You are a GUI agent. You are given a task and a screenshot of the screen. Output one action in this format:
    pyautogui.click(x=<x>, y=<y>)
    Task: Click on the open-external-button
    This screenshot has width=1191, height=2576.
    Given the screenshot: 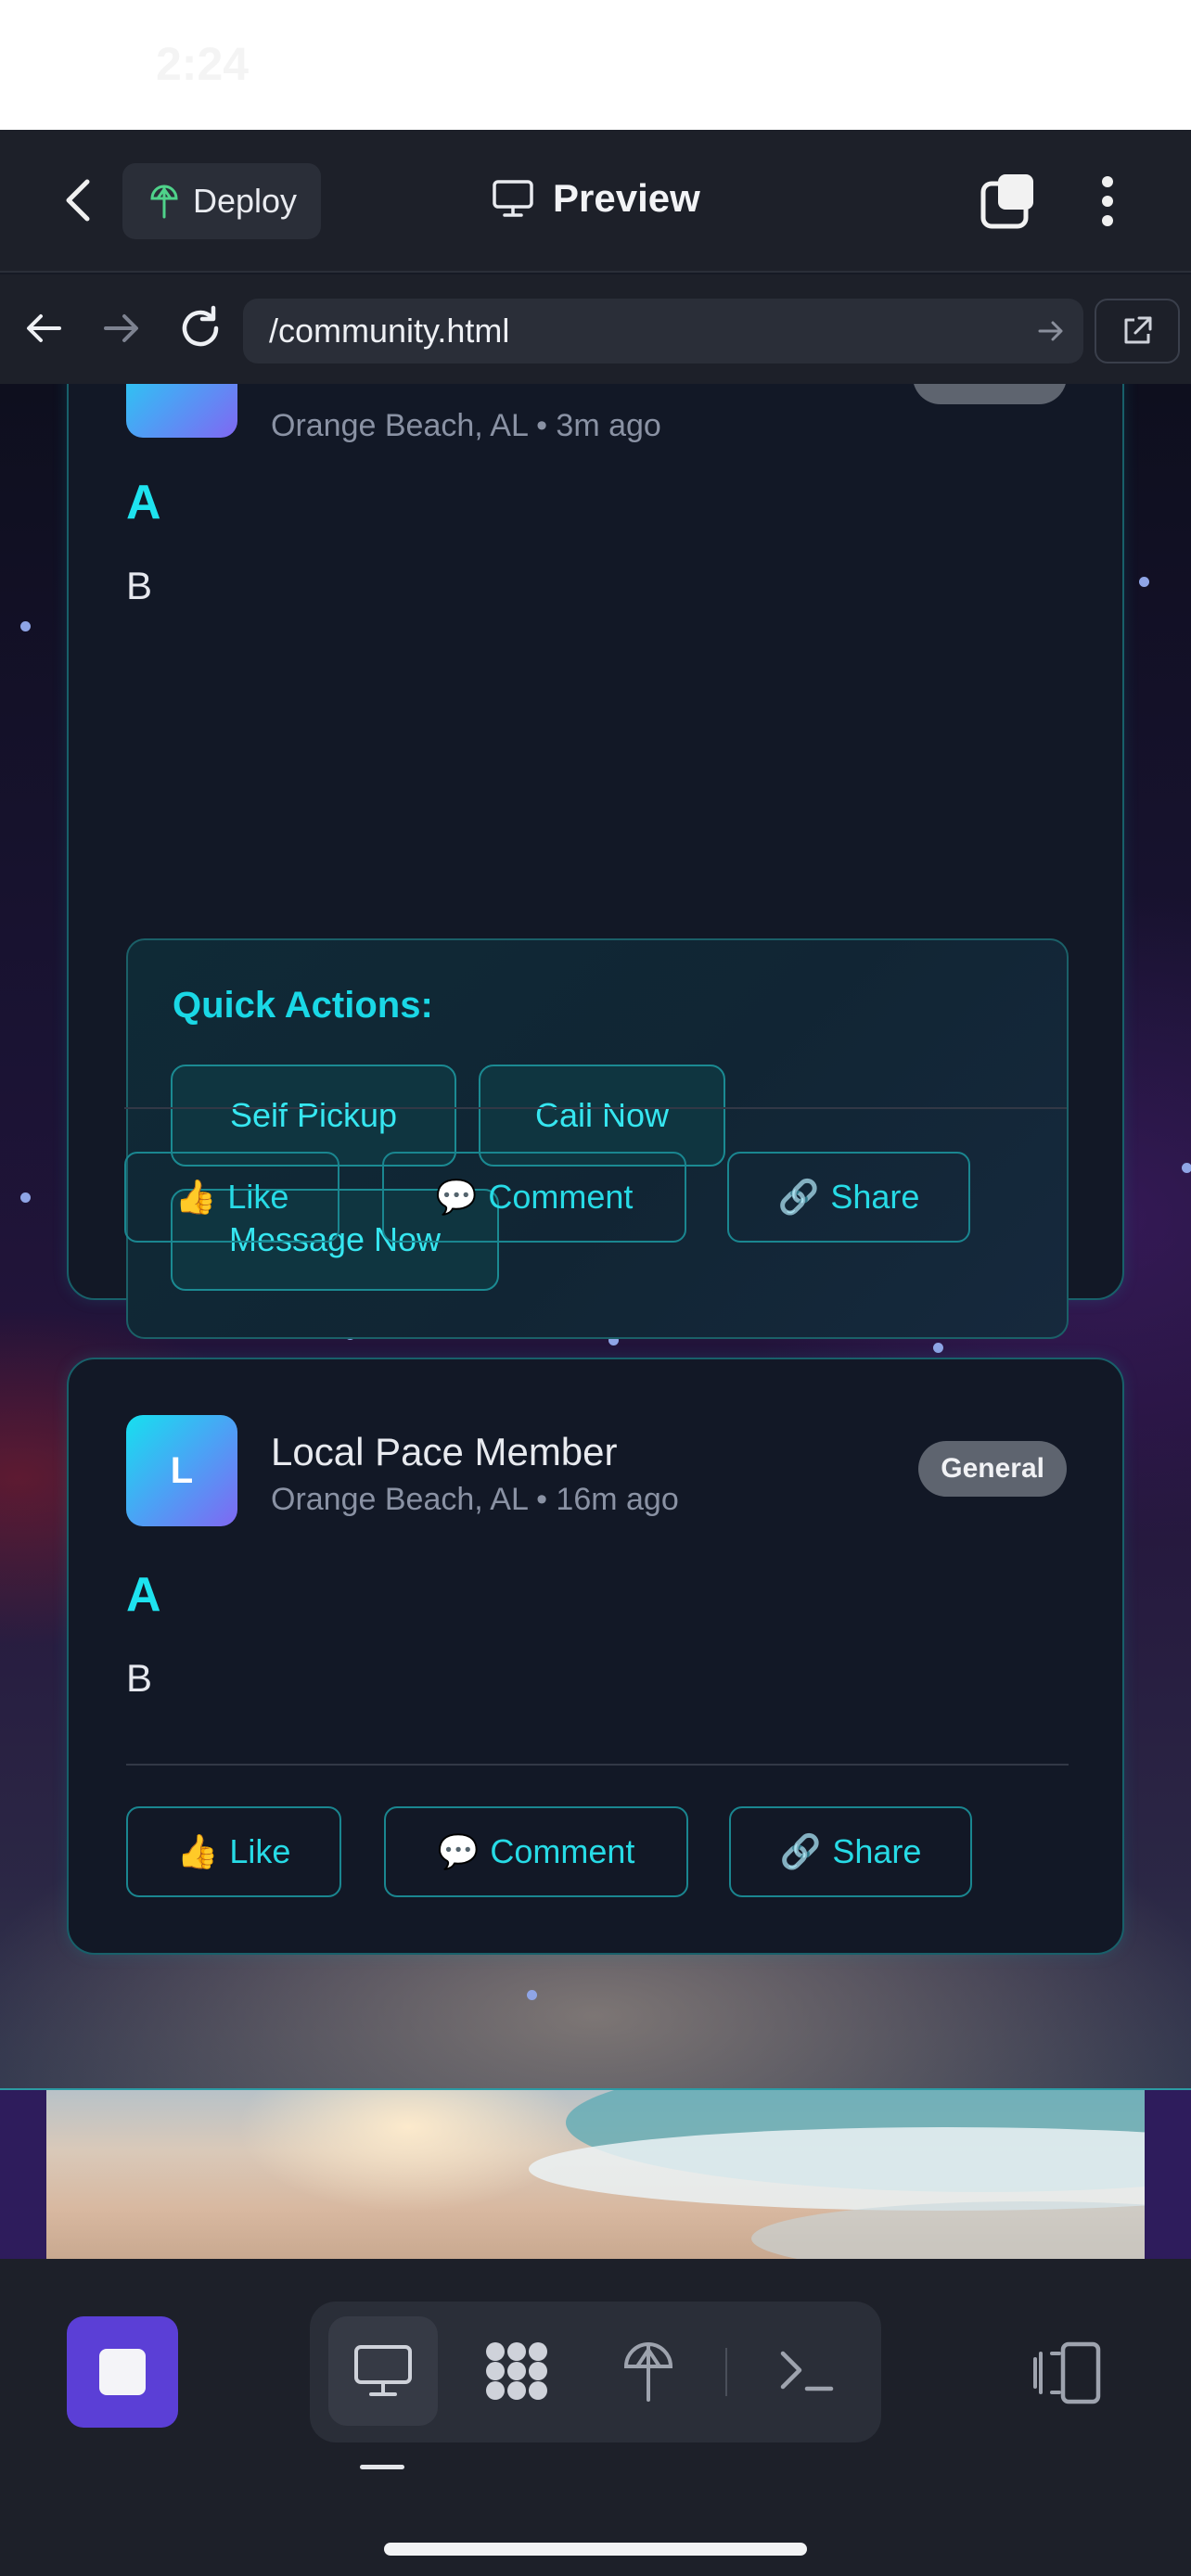 What is the action you would take?
    pyautogui.click(x=1137, y=331)
    